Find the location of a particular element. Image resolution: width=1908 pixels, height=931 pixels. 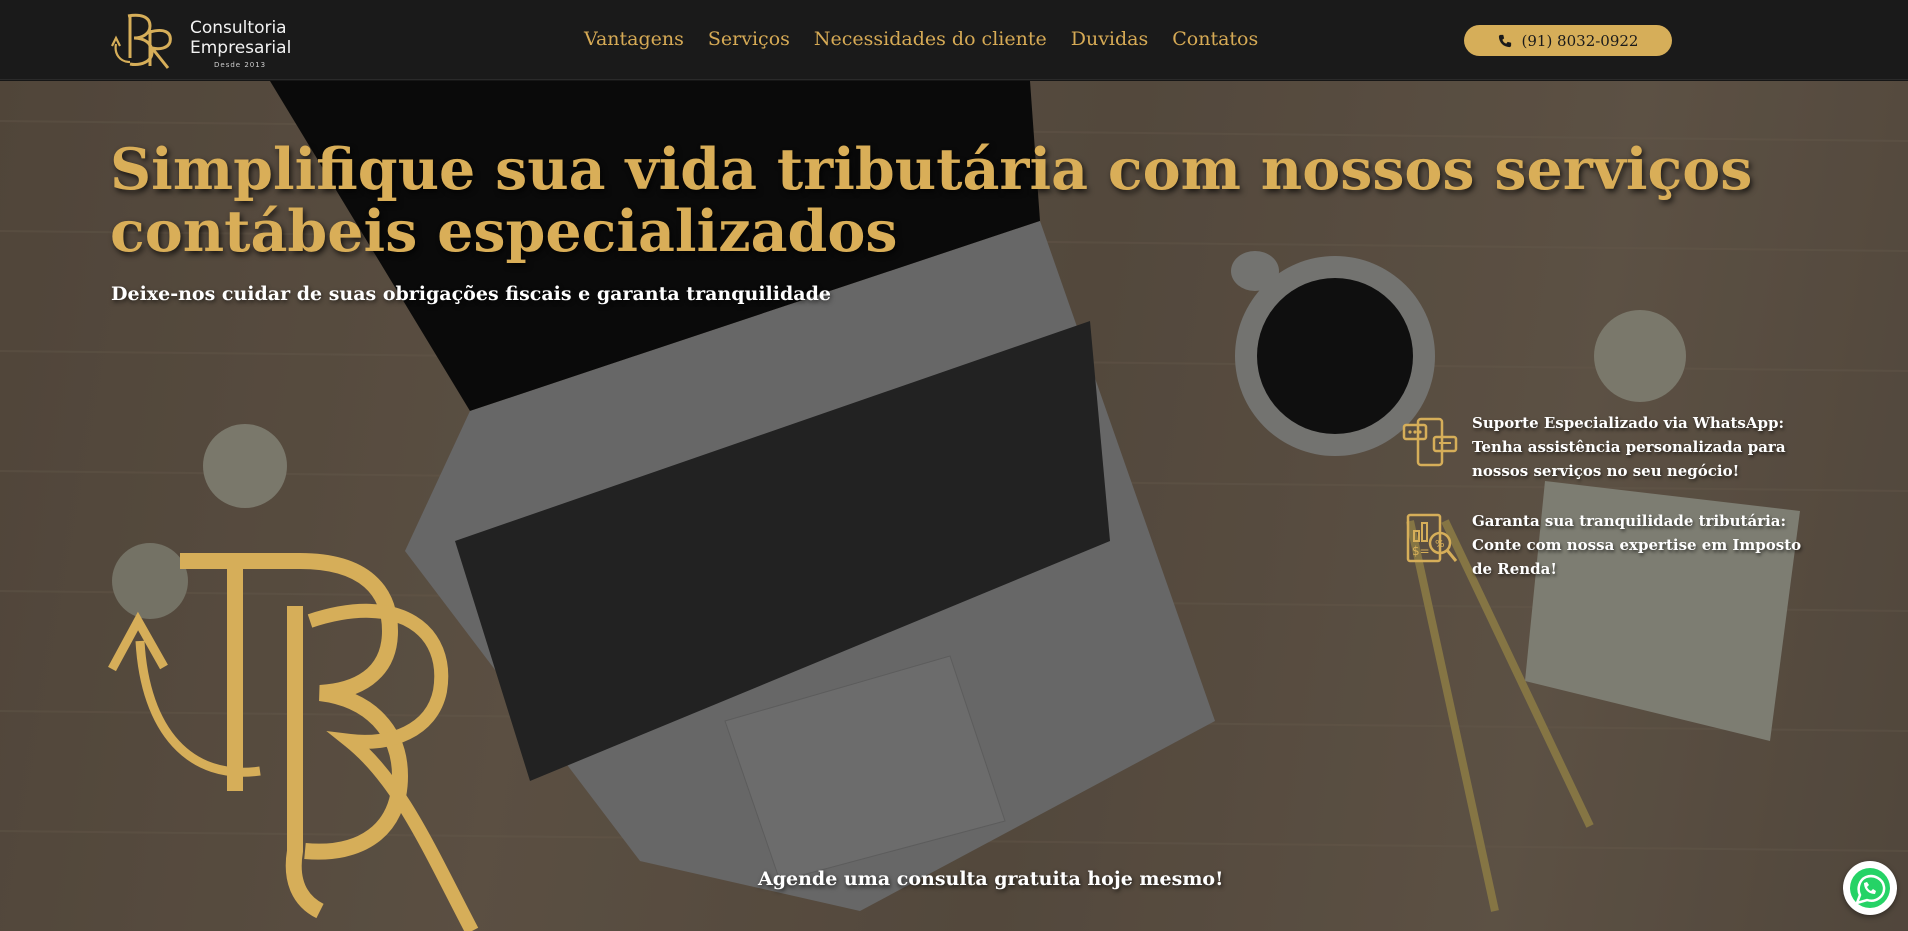

whatsapp-icon is located at coordinates (1870, 888).